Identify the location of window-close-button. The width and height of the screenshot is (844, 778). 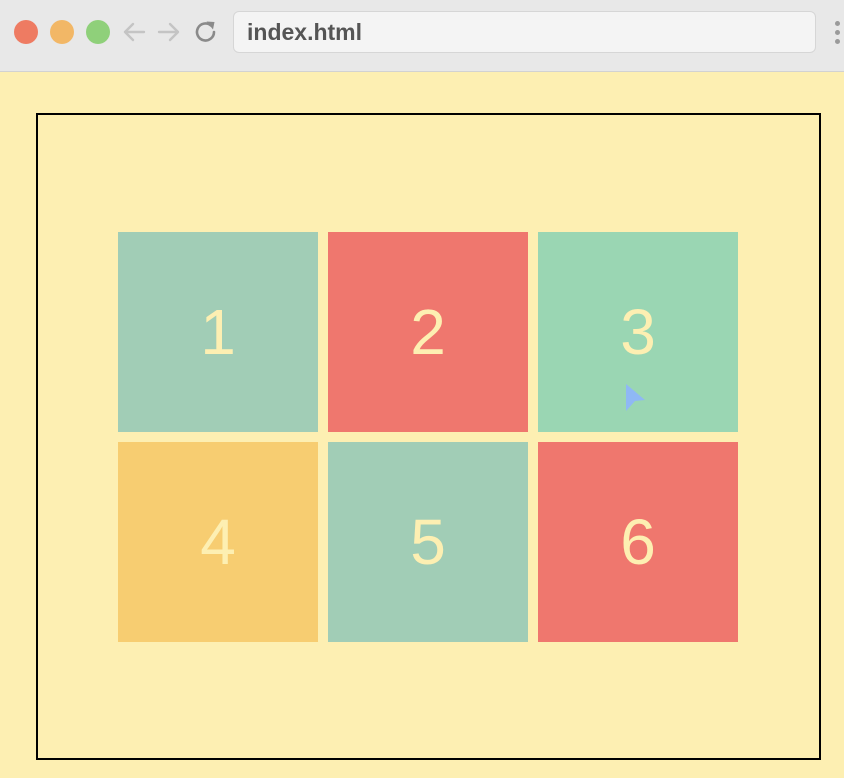
(26, 32).